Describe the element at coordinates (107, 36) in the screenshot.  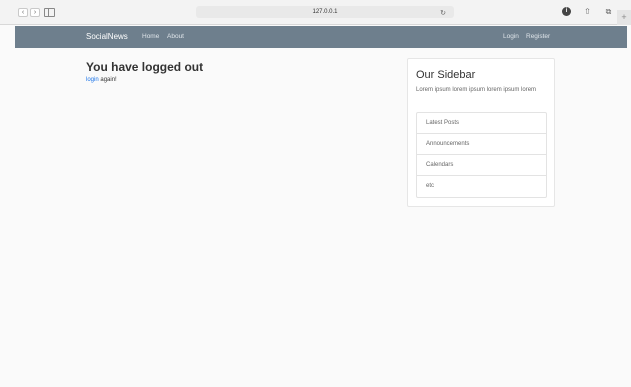
I see `brand-link: SocialNews` at that location.